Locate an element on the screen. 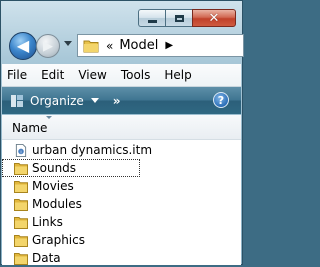 This screenshot has width=320, height=267. menu-edit: Edit is located at coordinates (52, 75).